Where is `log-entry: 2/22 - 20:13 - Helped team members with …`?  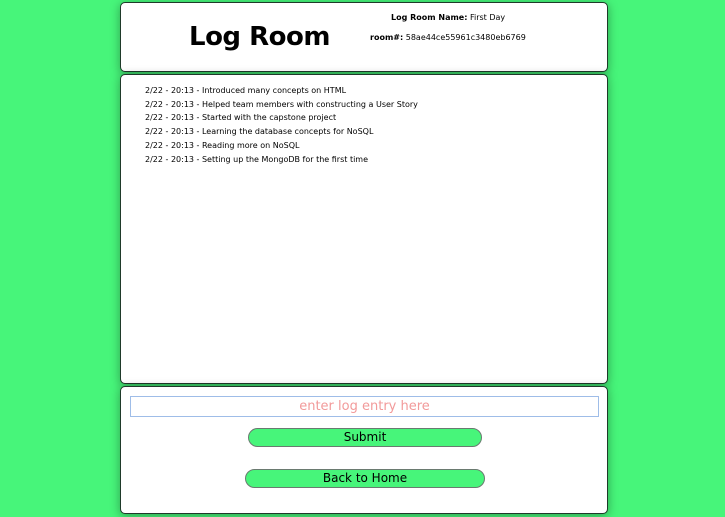 log-entry: 2/22 - 20:13 - Helped team members with … is located at coordinates (281, 104).